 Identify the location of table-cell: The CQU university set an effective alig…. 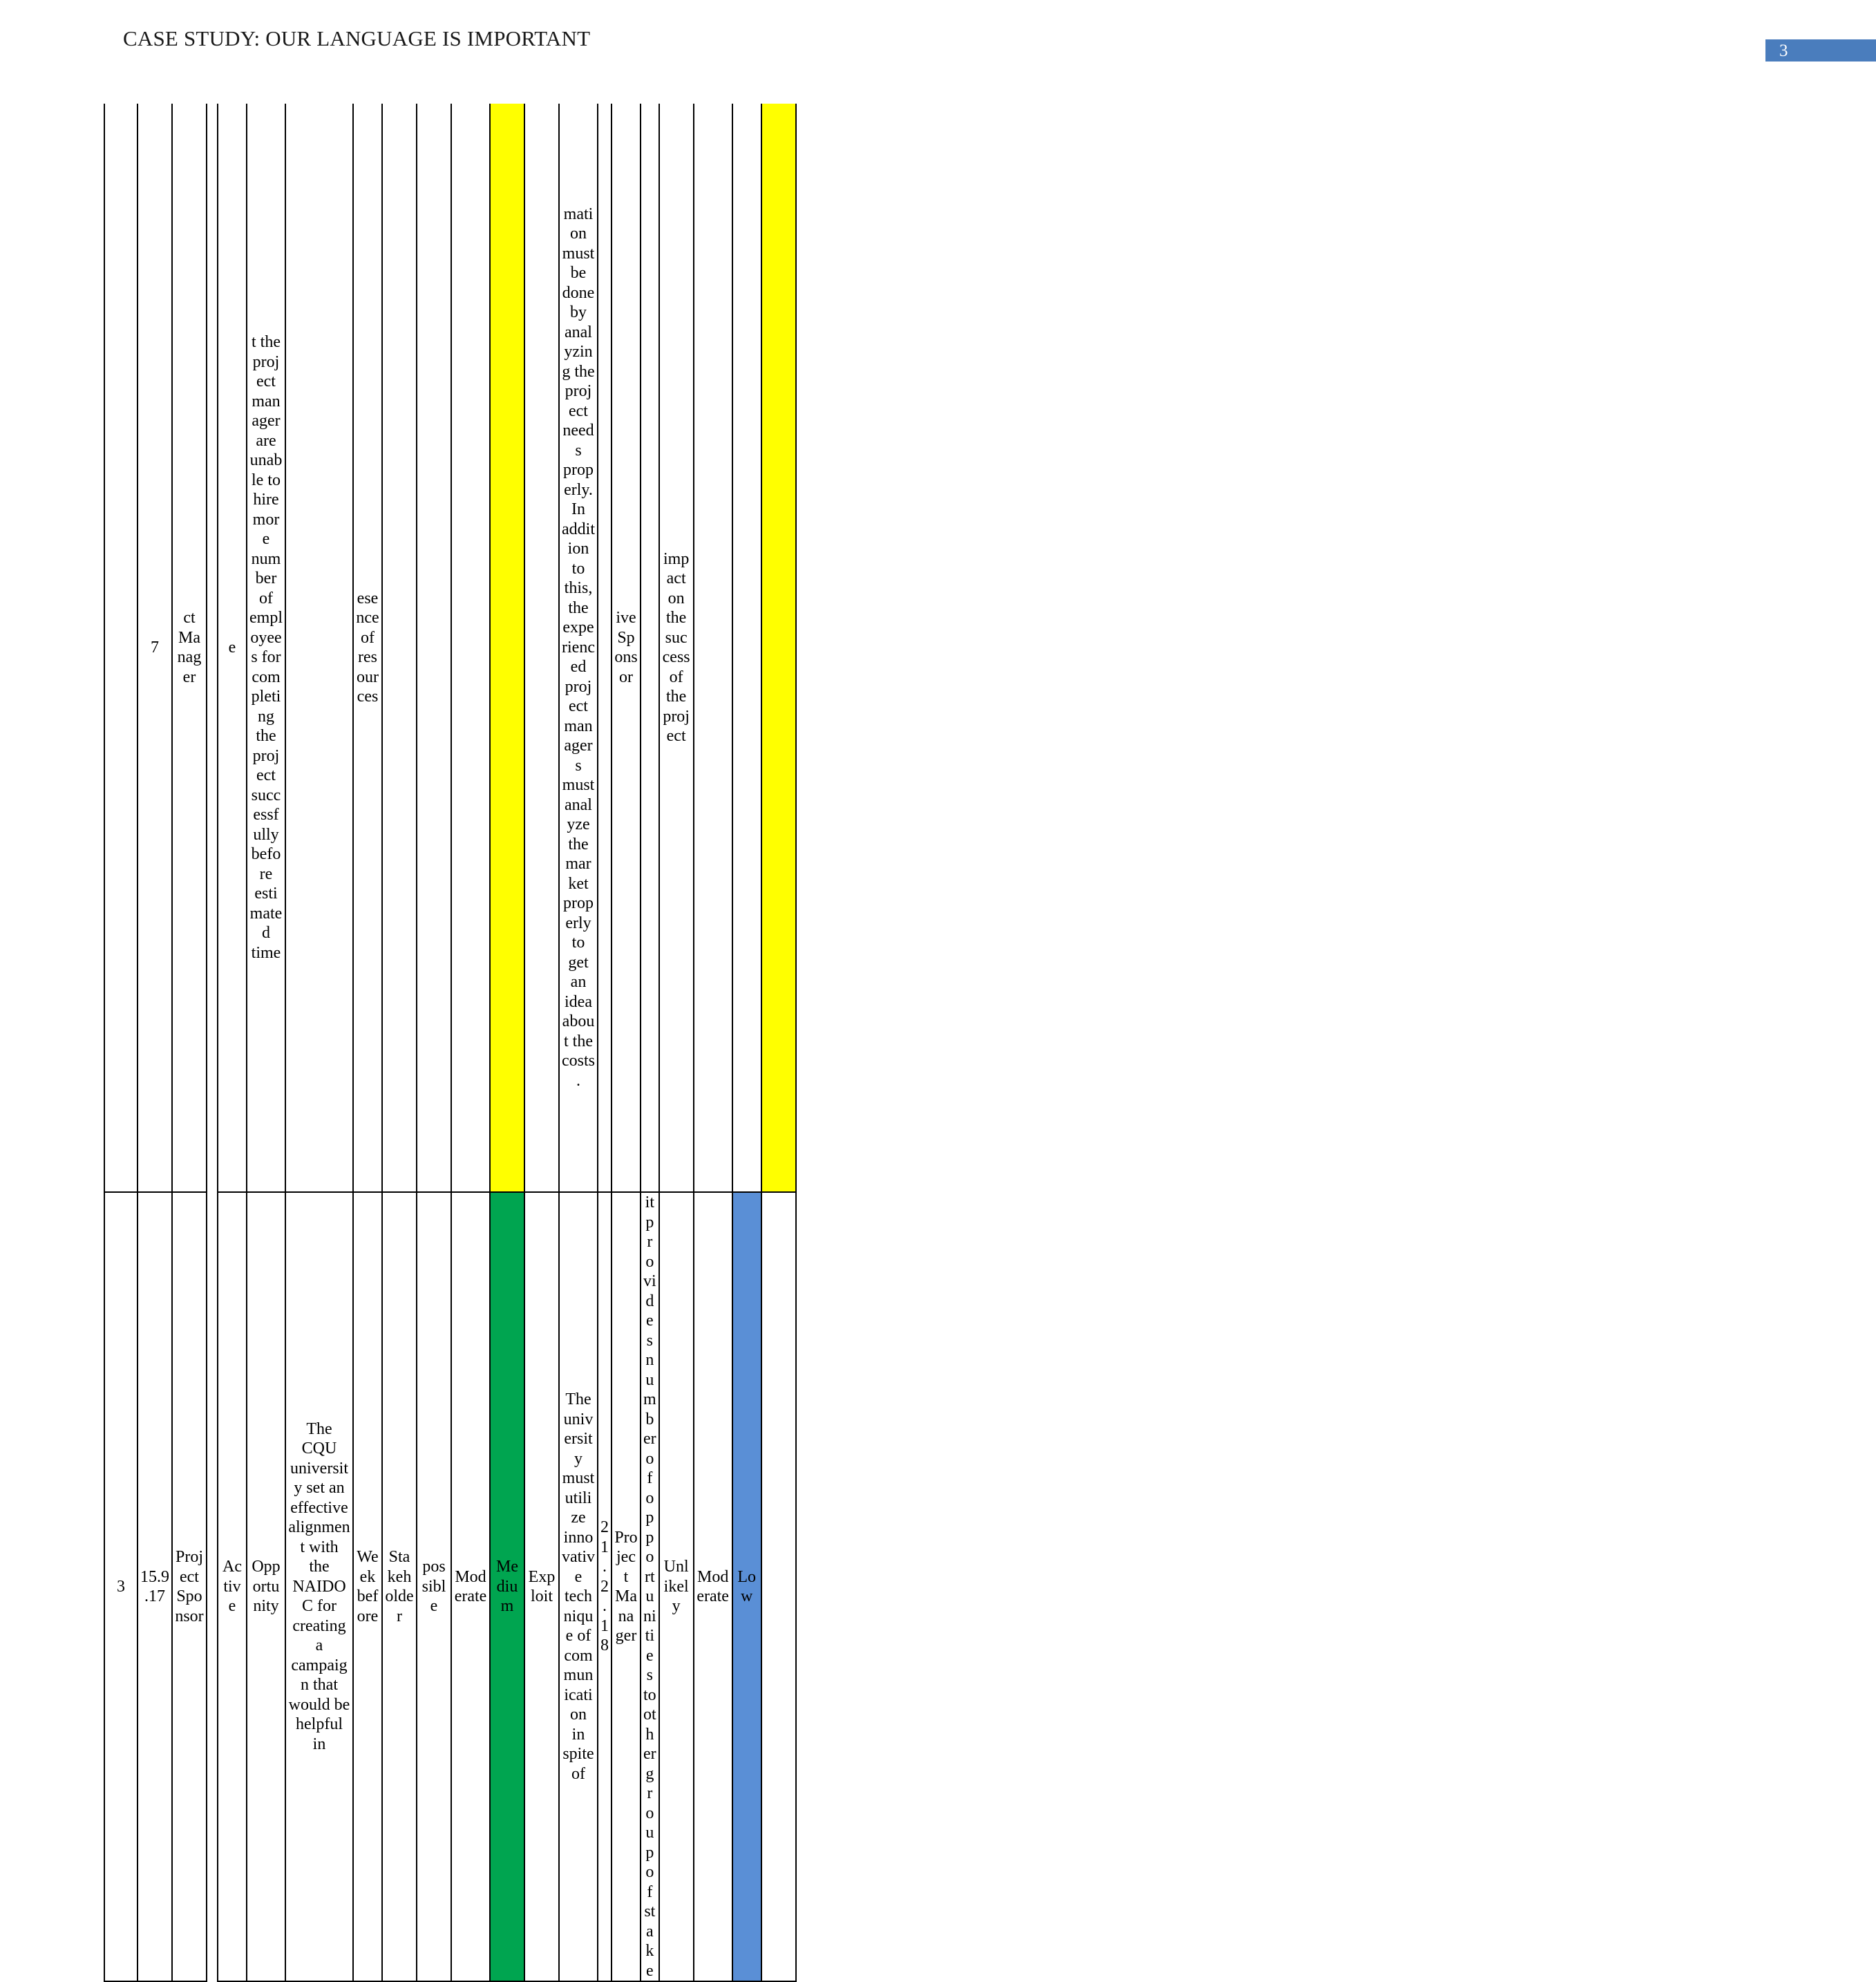
(319, 1586).